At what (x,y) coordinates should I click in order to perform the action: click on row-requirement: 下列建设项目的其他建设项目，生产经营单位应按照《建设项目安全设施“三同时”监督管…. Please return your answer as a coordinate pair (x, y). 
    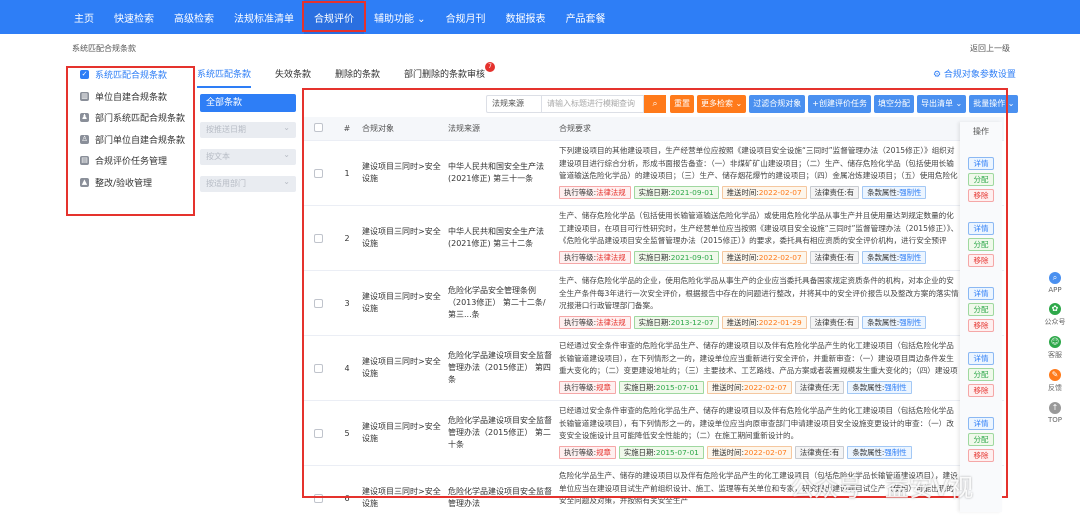
    Looking at the image, I should click on (760, 173).